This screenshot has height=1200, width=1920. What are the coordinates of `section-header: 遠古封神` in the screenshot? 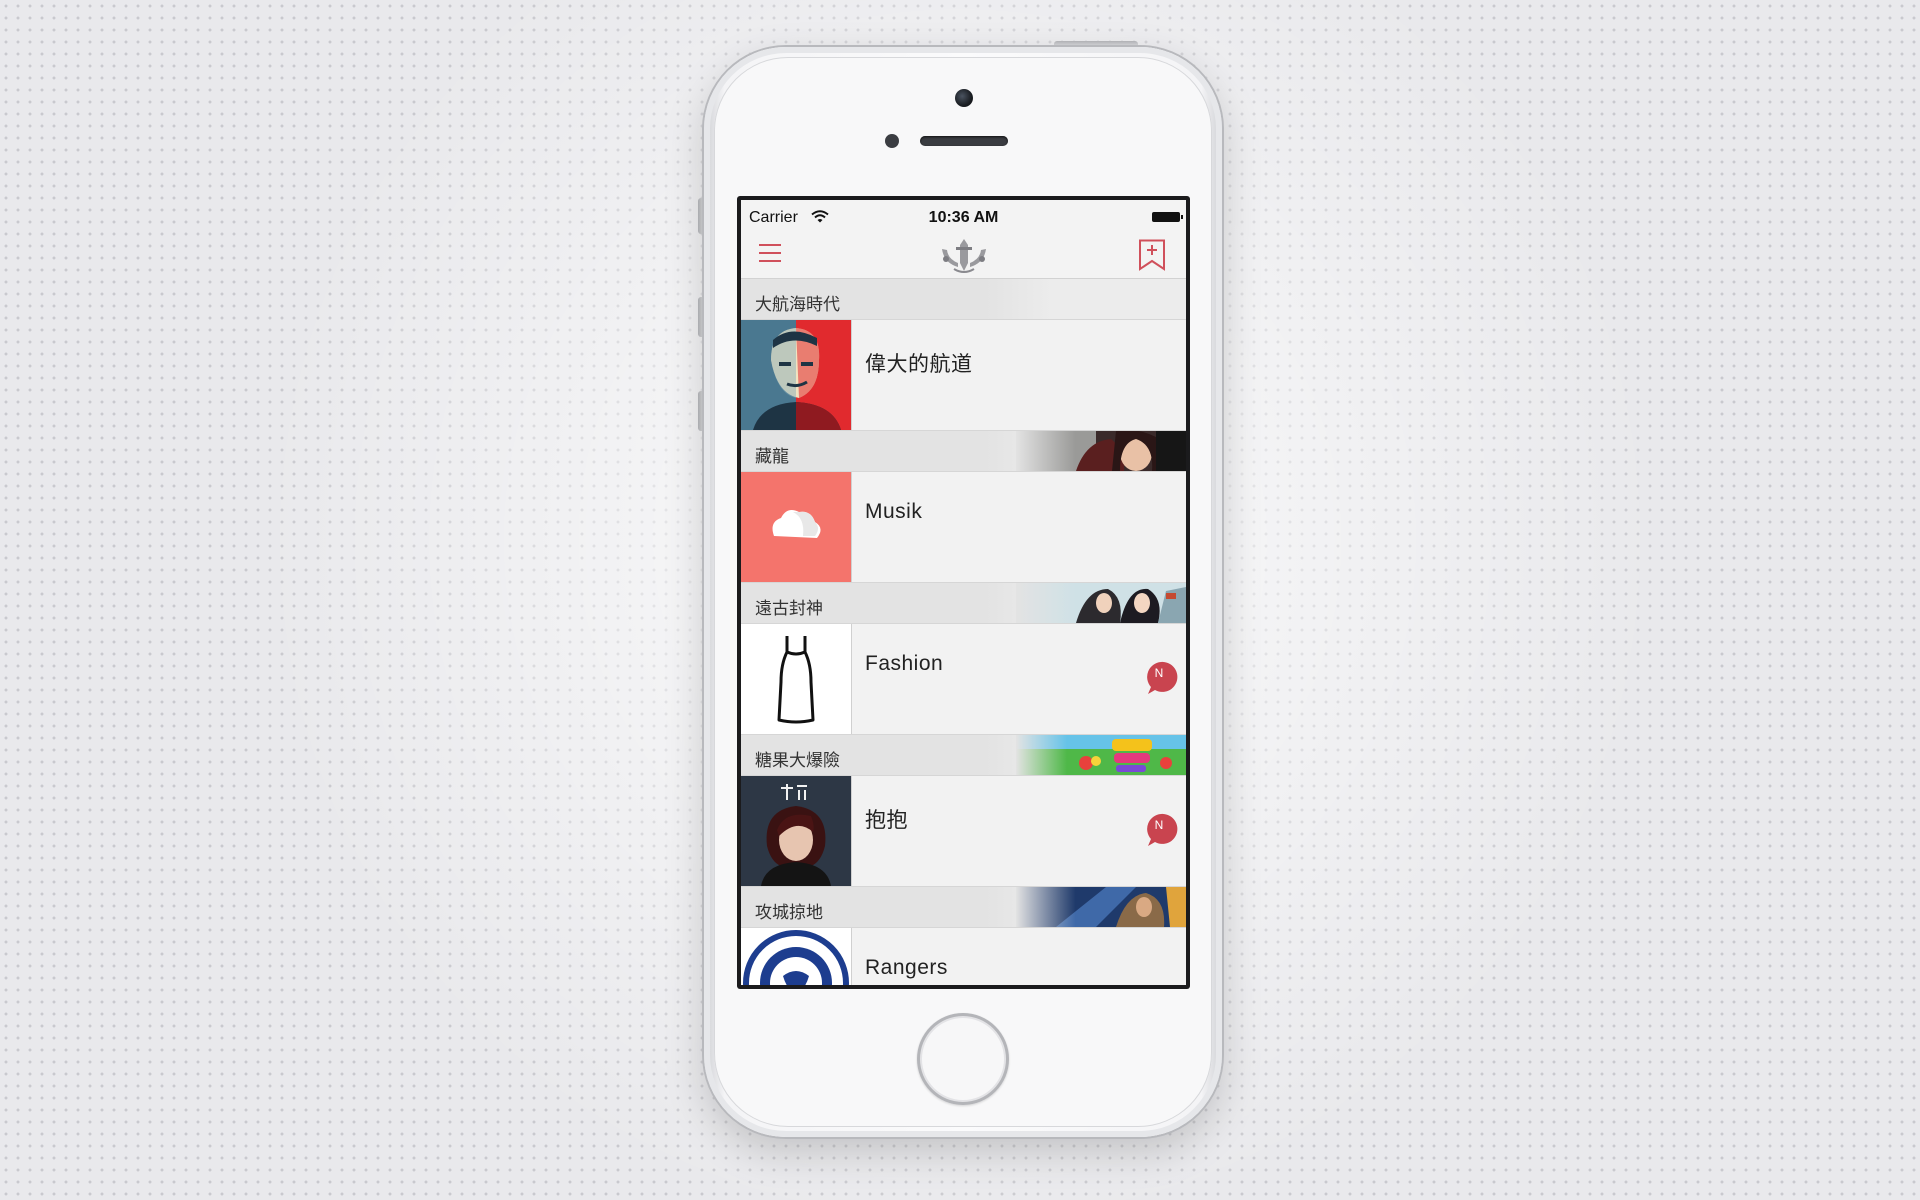 It's located at (963, 603).